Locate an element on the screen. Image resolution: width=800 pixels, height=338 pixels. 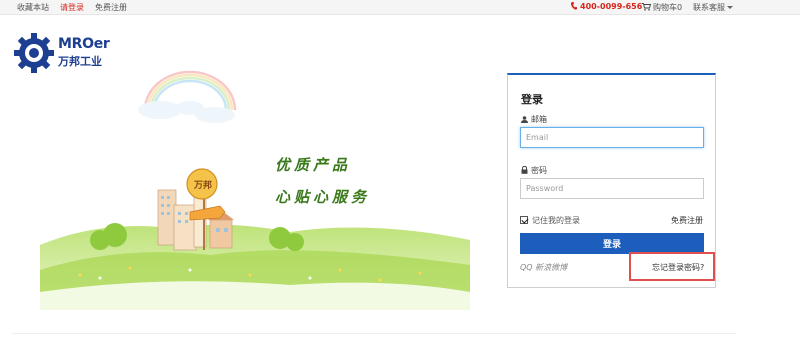
remember-label: 记住我的登录 is located at coordinates (556, 220).